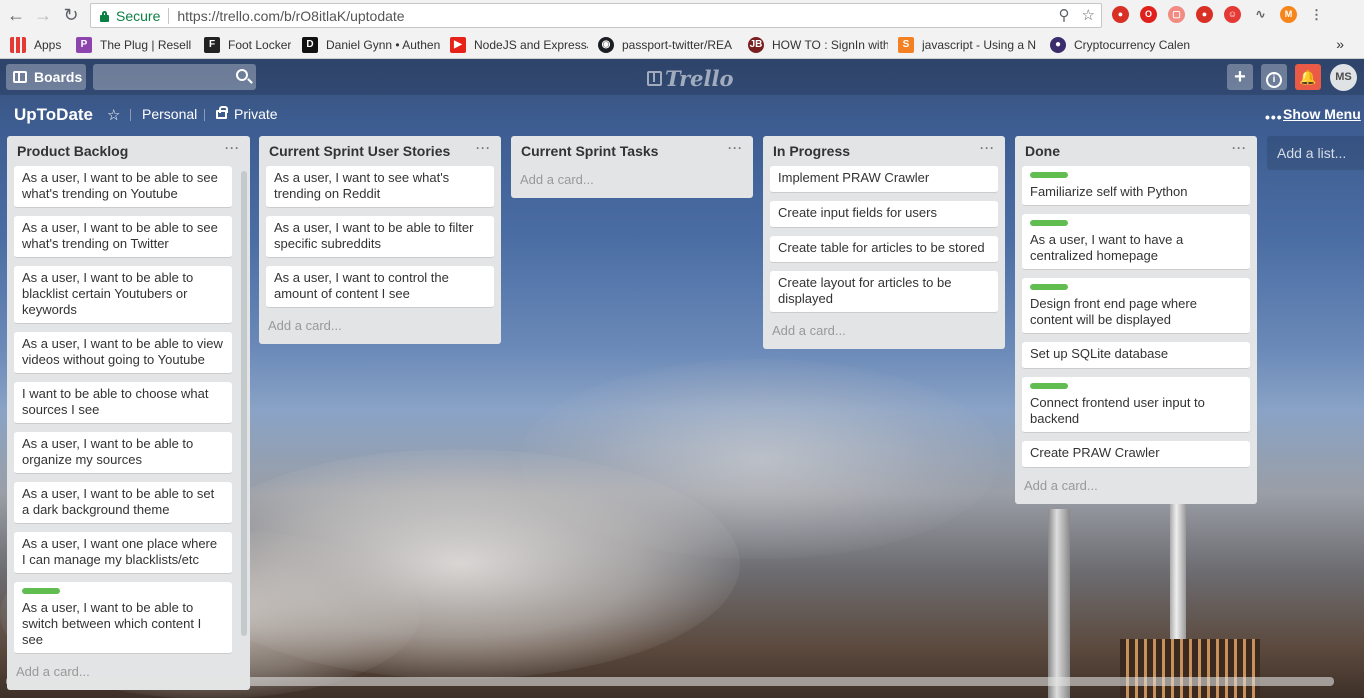  What do you see at coordinates (383, 44) in the screenshot?
I see `bookmark-label: Daniel Gynn • Authen` at bounding box center [383, 44].